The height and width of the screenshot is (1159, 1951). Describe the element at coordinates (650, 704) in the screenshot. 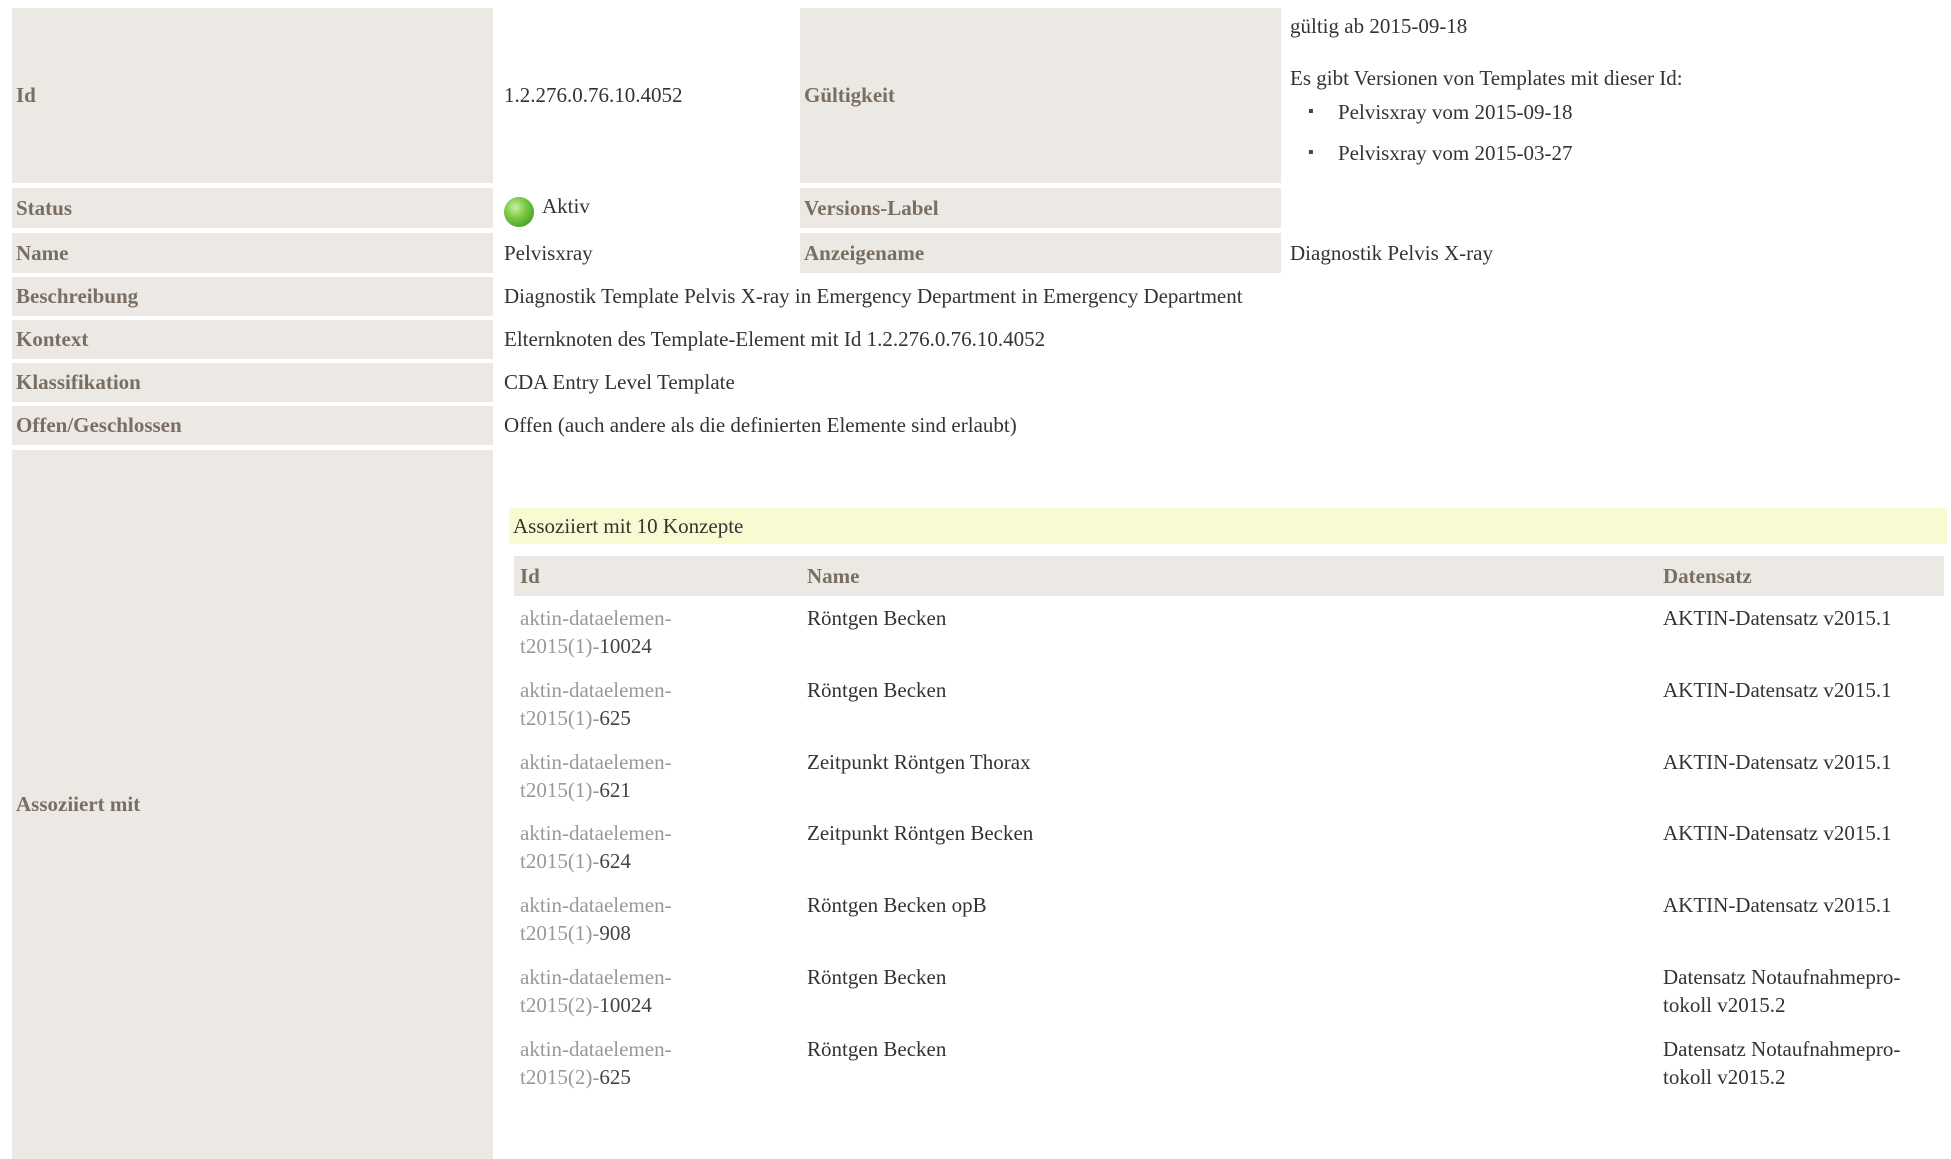

I see `concept-id: aktin-dataelemen-t2015(1)-625` at that location.